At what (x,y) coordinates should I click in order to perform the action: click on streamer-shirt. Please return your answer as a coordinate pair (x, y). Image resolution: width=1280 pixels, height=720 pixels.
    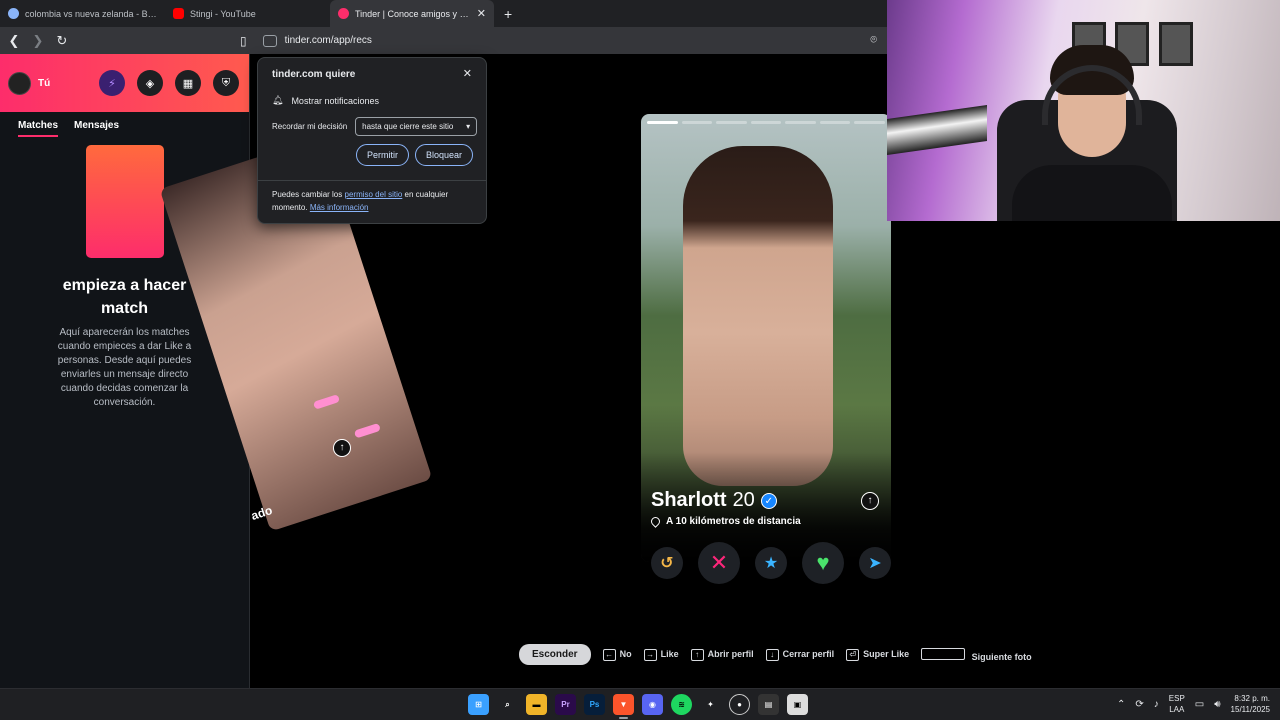
    Looking at the image, I should click on (1092, 193).